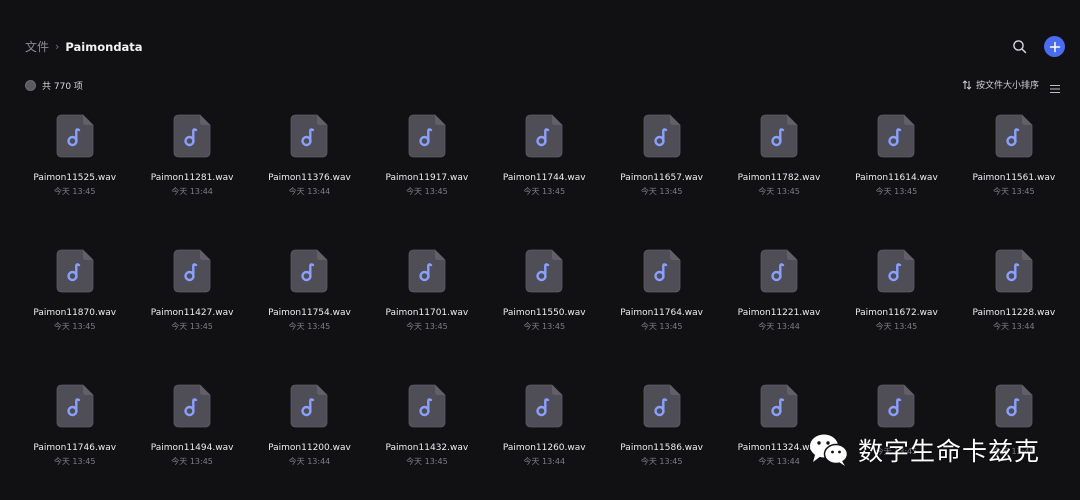  What do you see at coordinates (191, 437) in the screenshot?
I see `file-item: Paimon11494.wav 今天 13:45` at bounding box center [191, 437].